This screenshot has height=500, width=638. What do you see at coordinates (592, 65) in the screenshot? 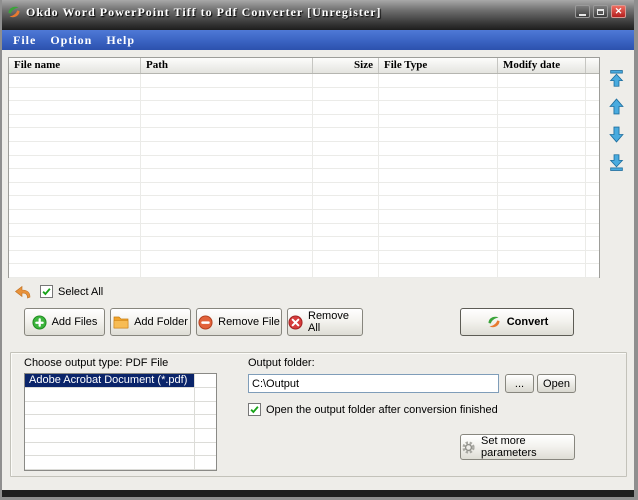
I see `column-header-extra` at bounding box center [592, 65].